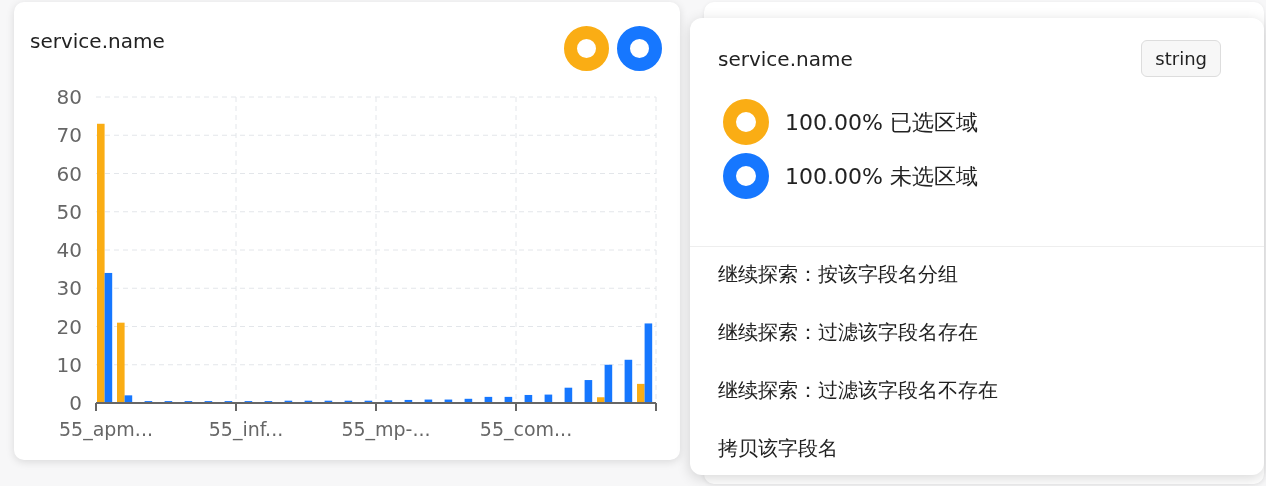 The image size is (1266, 486). Describe the element at coordinates (881, 122) in the screenshot. I see `percentage-text: 100.00% 已选区域` at that location.